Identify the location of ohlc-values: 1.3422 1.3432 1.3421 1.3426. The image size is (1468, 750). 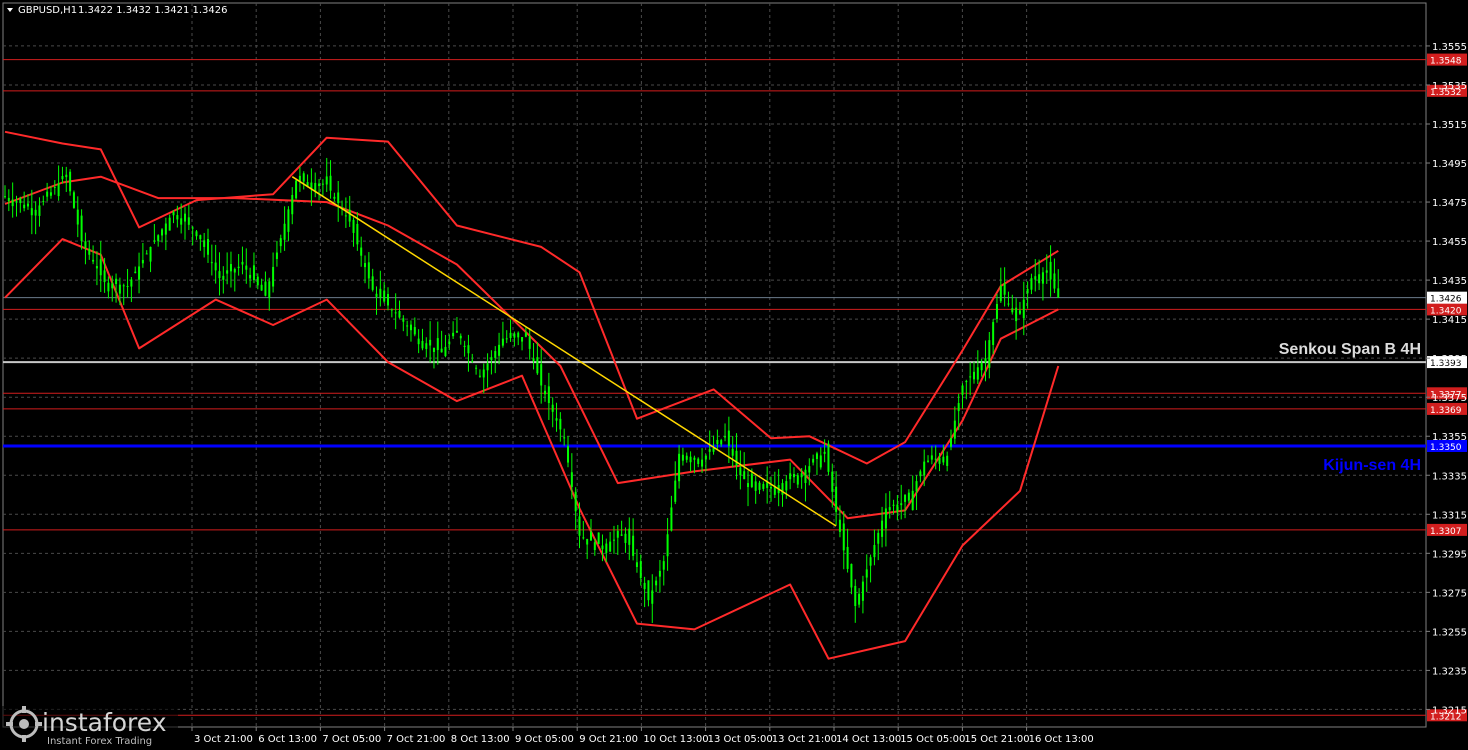
(153, 10).